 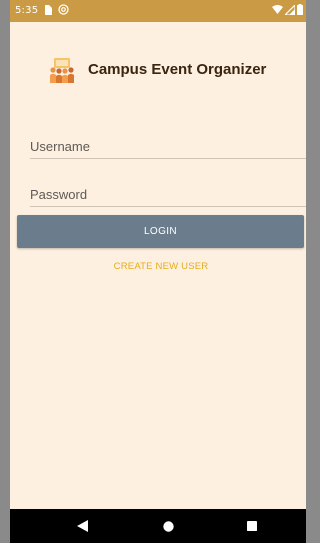 I want to click on status-time: 5:35, so click(x=27, y=10).